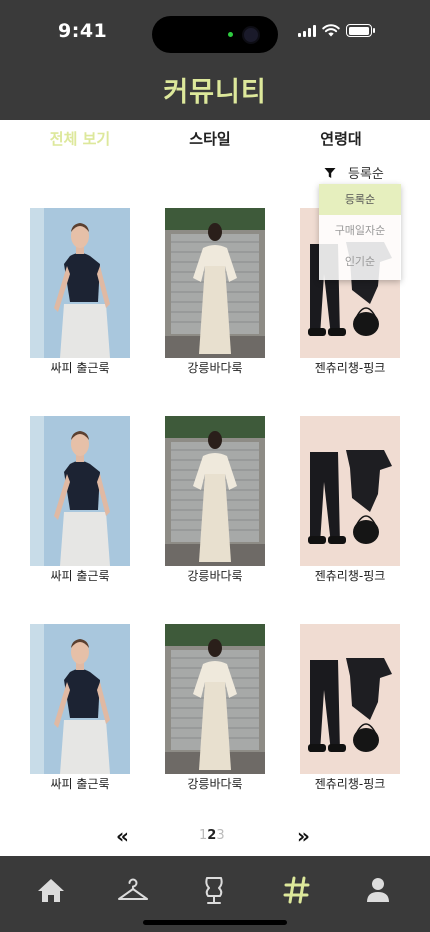 This screenshot has height=932, width=430. What do you see at coordinates (331, 30) in the screenshot?
I see `wifi-icon` at bounding box center [331, 30].